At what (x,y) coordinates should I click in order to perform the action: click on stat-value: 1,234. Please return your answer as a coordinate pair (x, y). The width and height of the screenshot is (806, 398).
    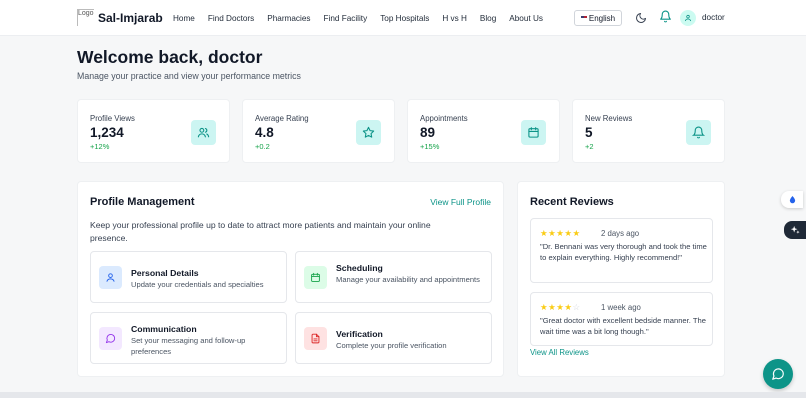
    Looking at the image, I should click on (107, 132).